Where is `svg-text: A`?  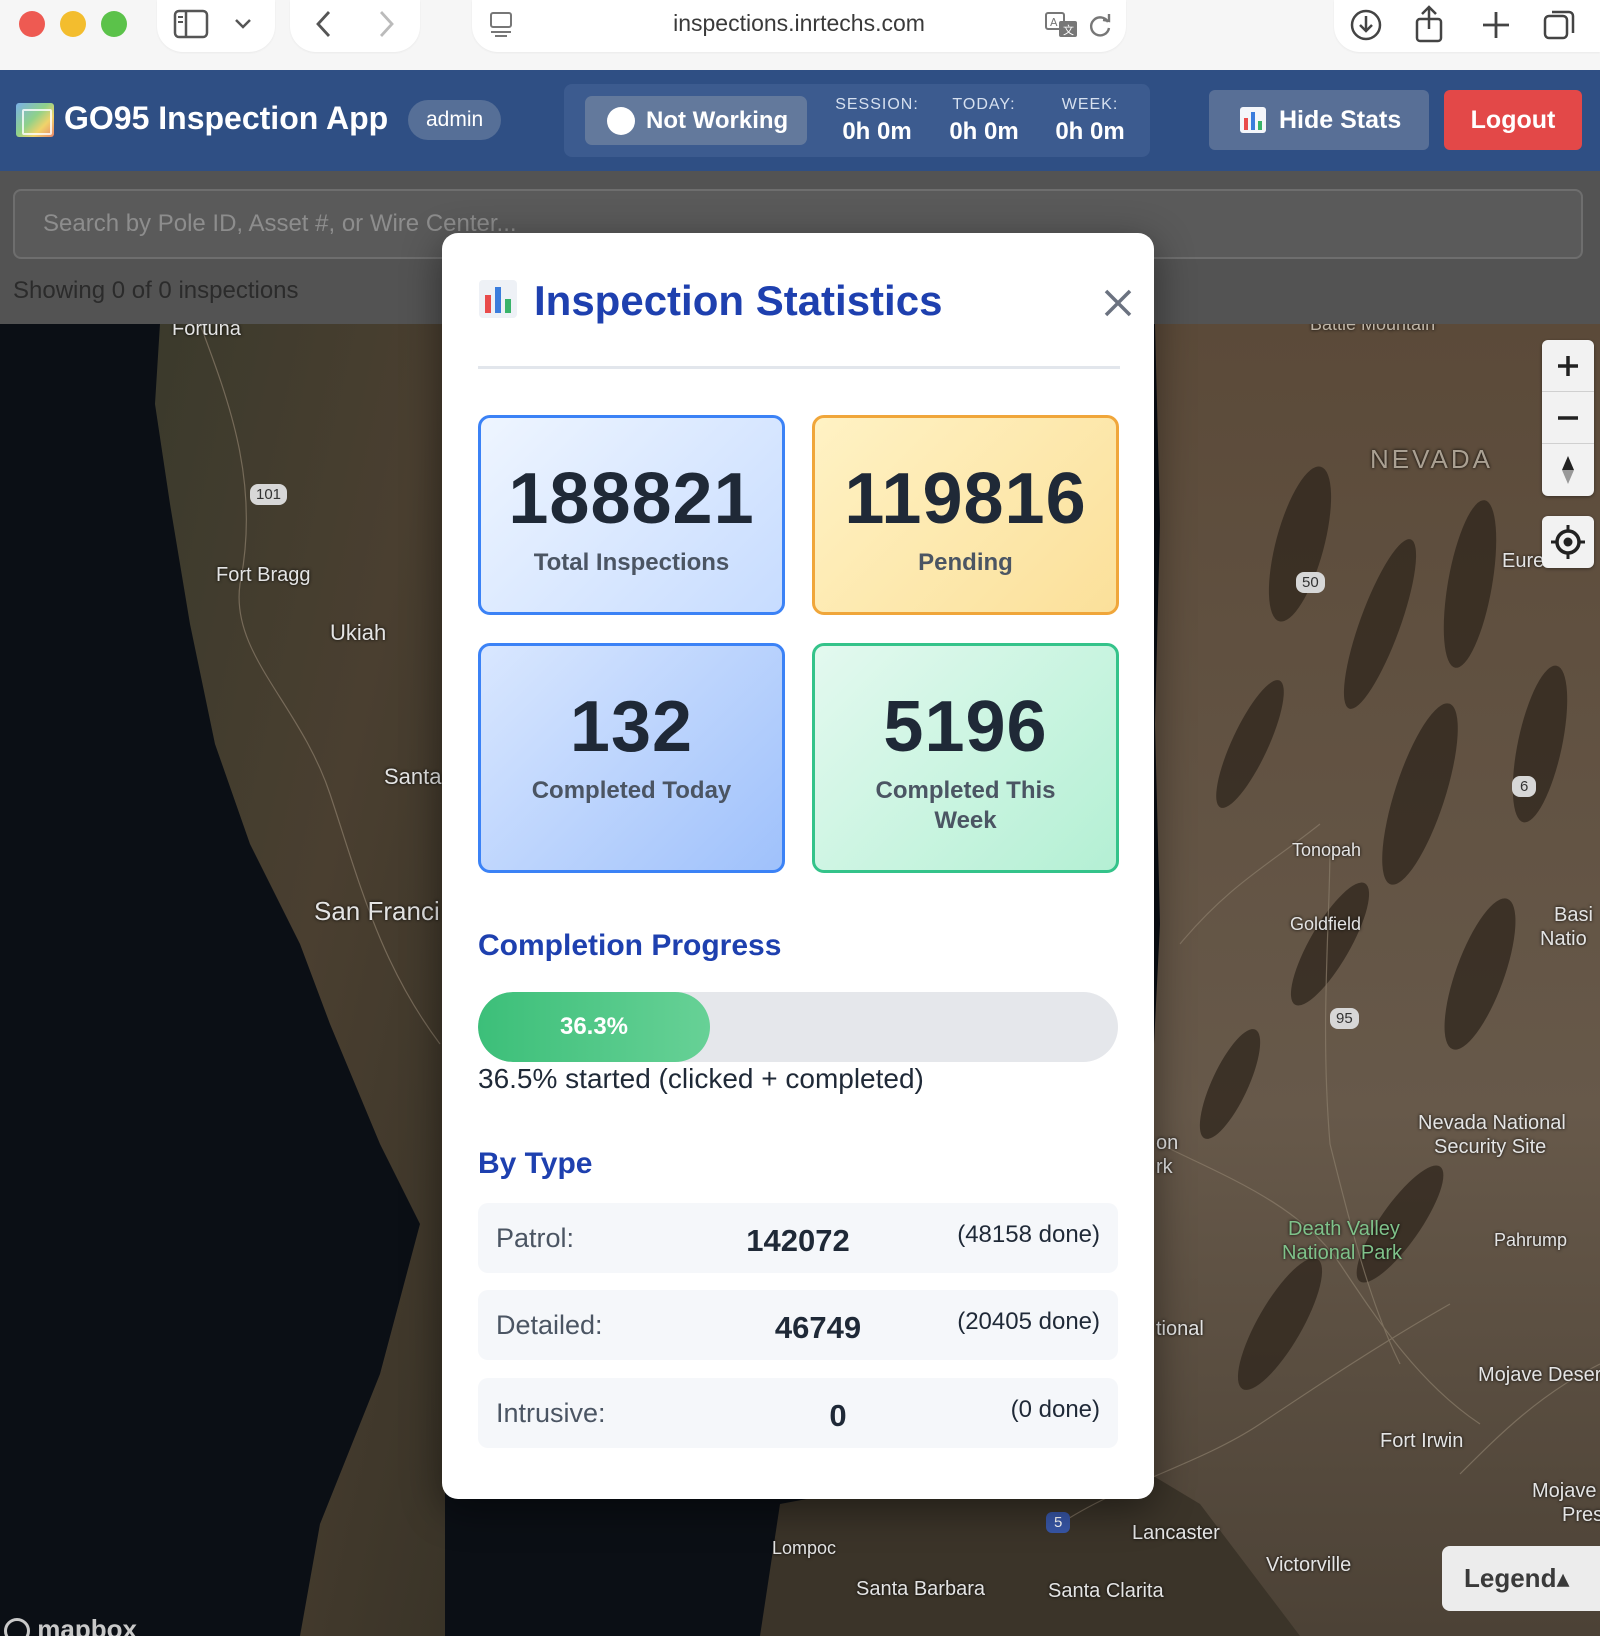 svg-text: A is located at coordinates (1054, 22).